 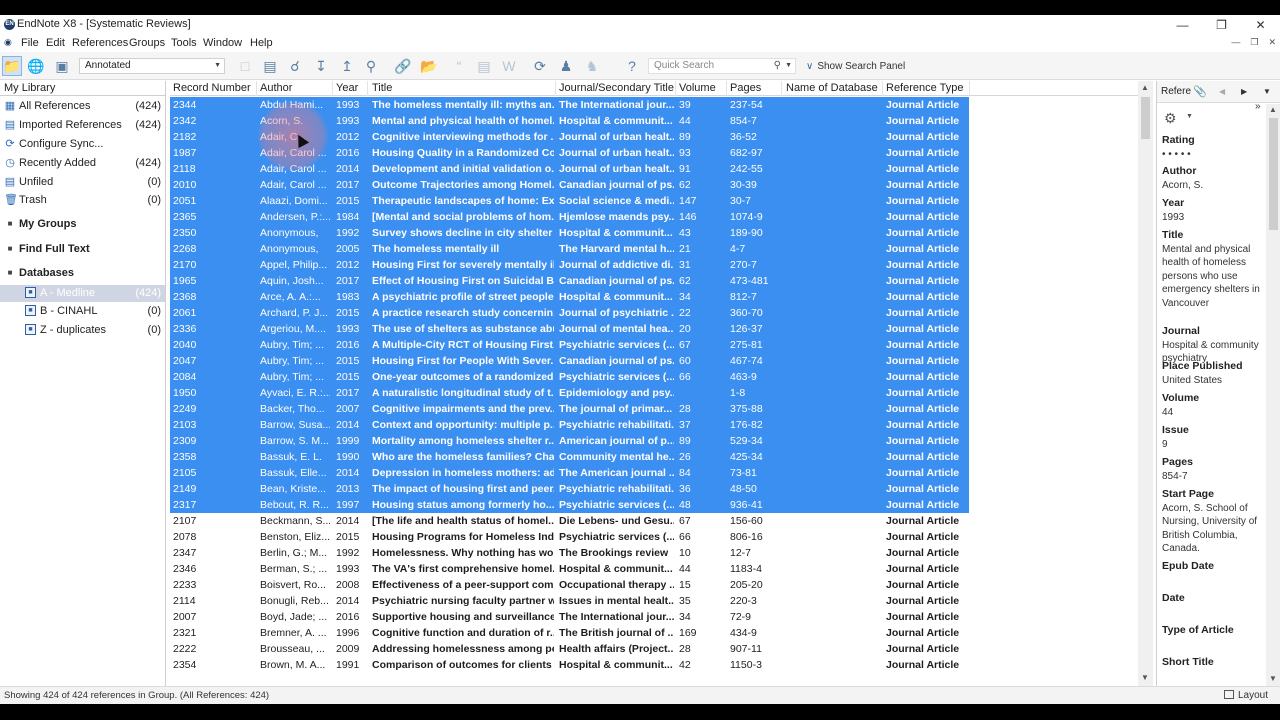 I want to click on attachment-icon: 📎, so click(x=1200, y=91).